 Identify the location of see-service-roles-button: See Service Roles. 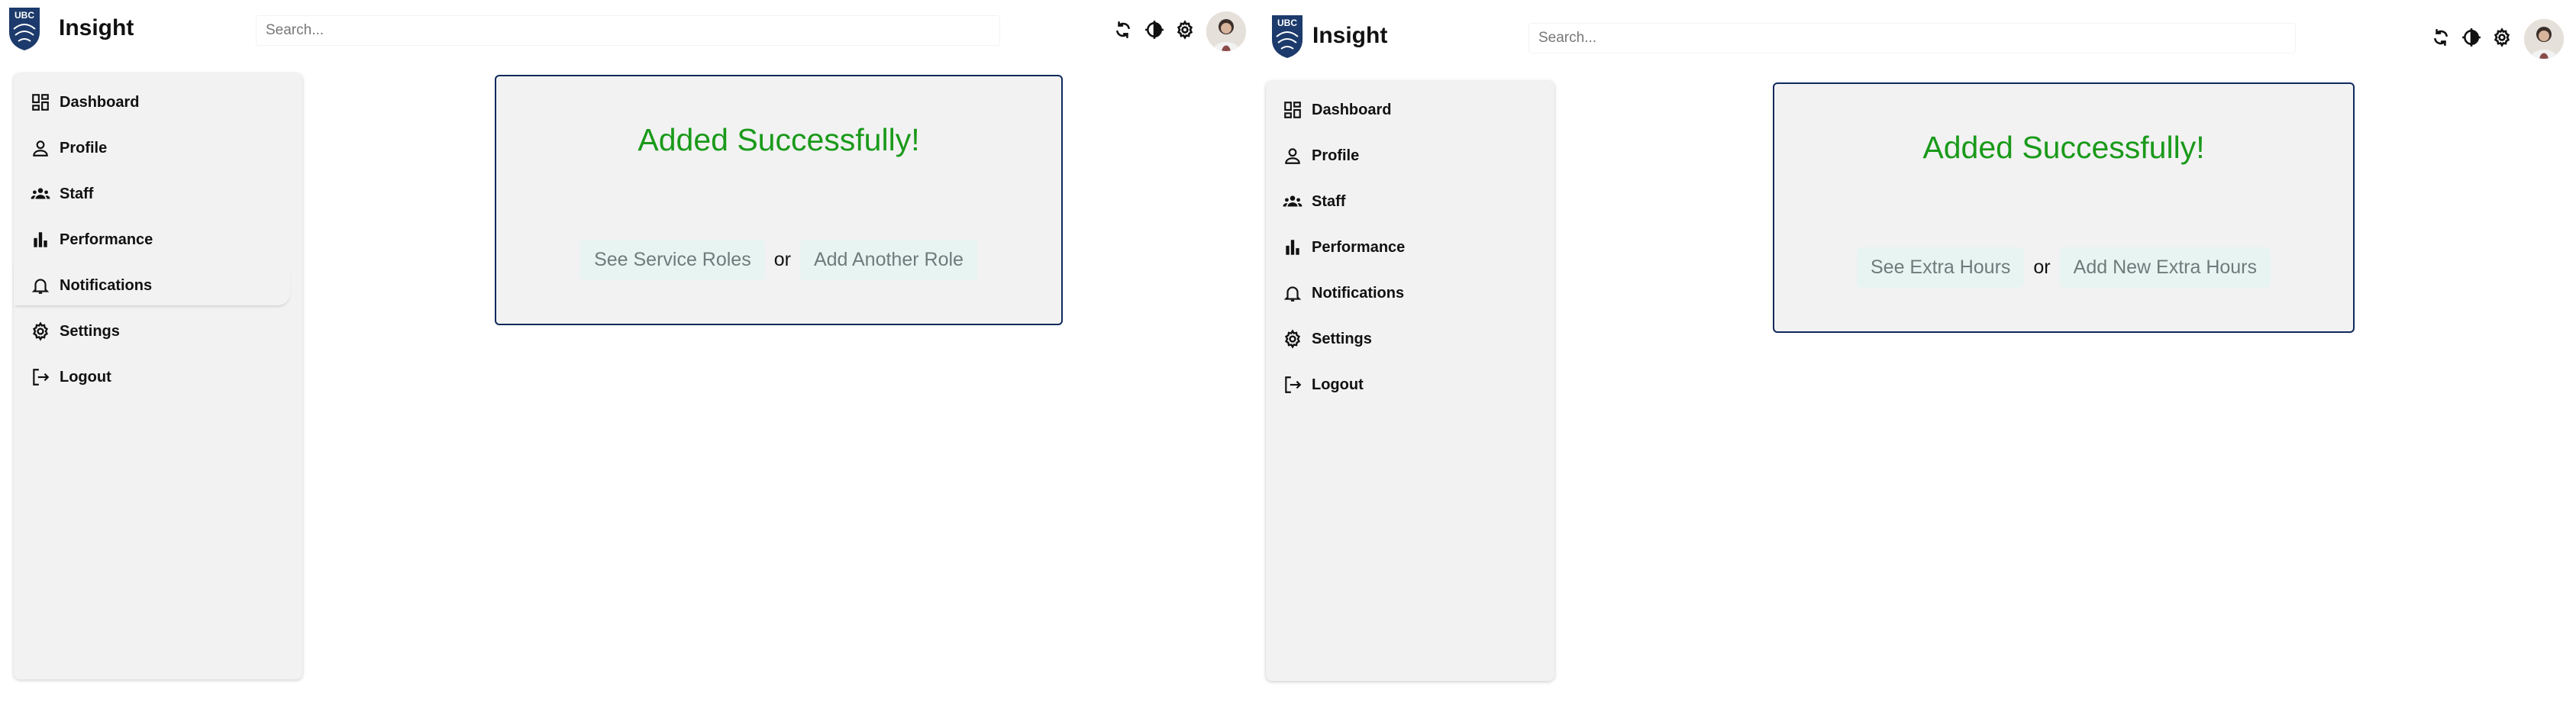
(672, 260).